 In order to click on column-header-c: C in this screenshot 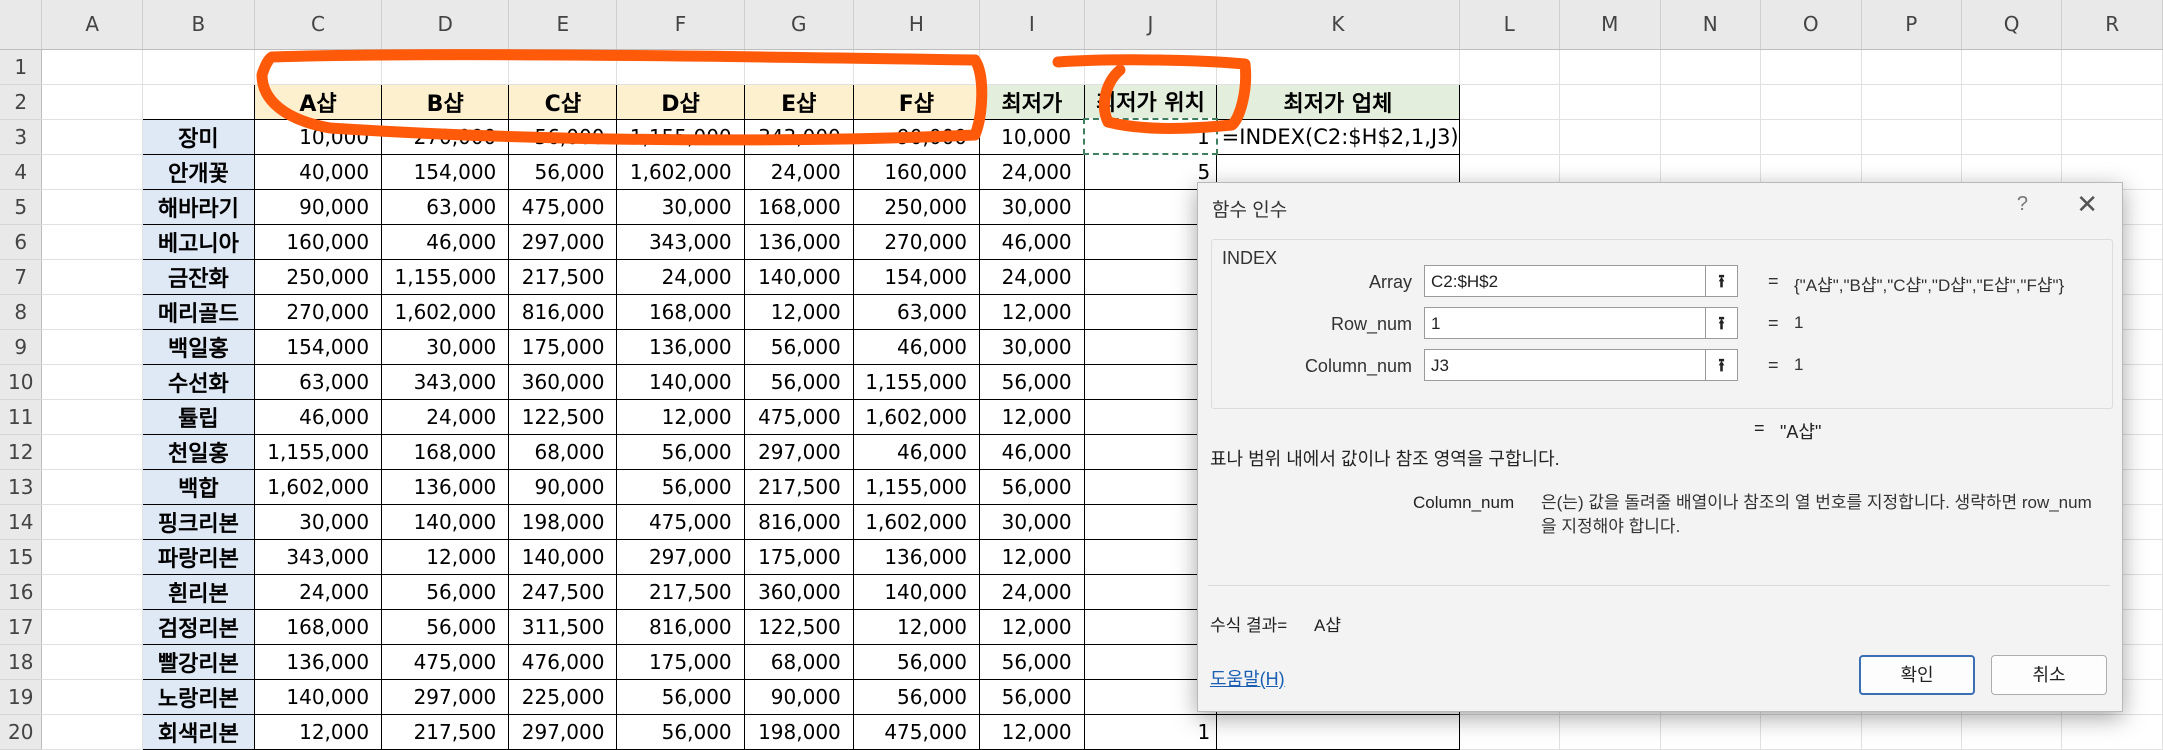, I will do `click(318, 25)`.